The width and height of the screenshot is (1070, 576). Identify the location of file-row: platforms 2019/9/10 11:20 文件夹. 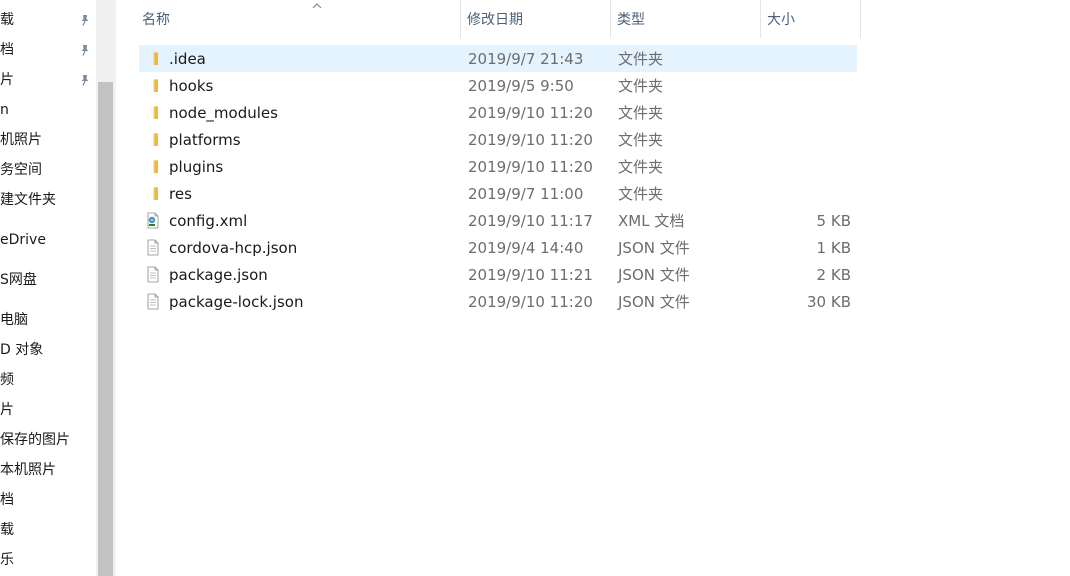
(498, 139).